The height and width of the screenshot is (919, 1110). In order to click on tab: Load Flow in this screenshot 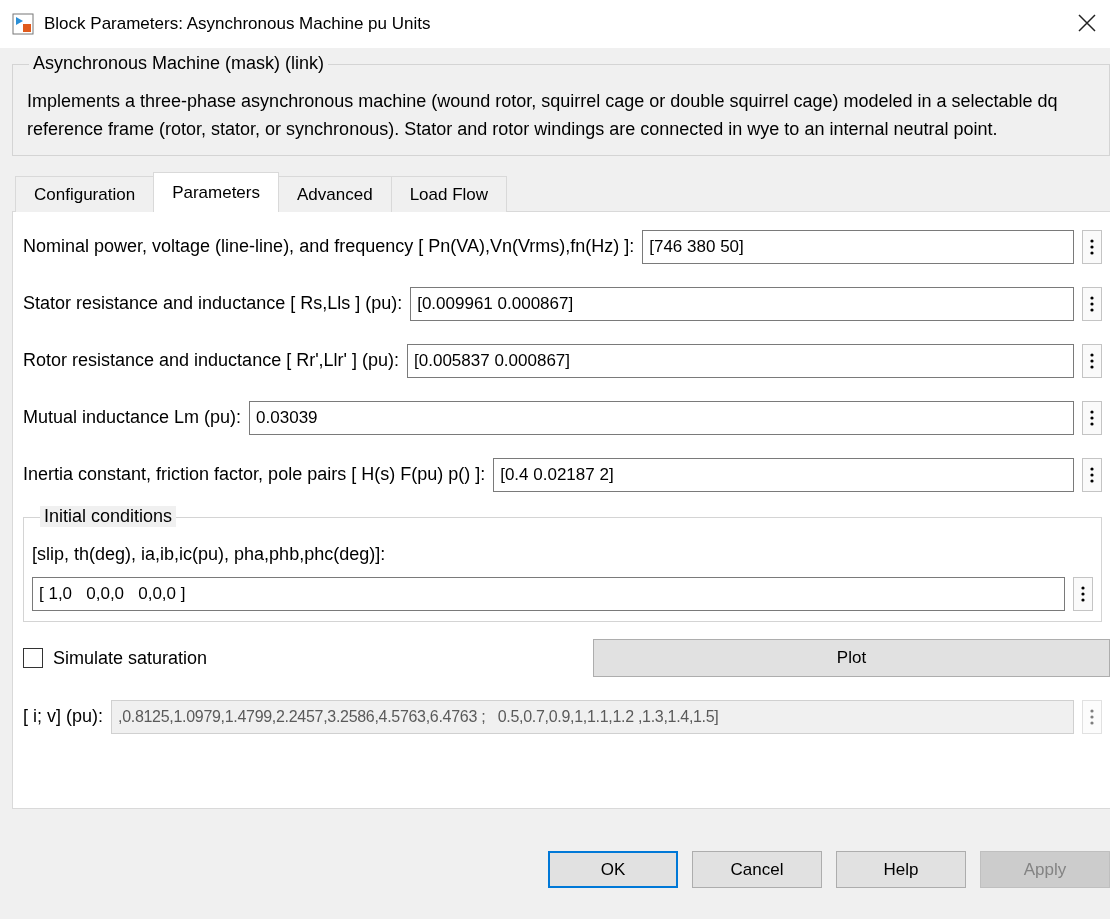, I will do `click(449, 194)`.